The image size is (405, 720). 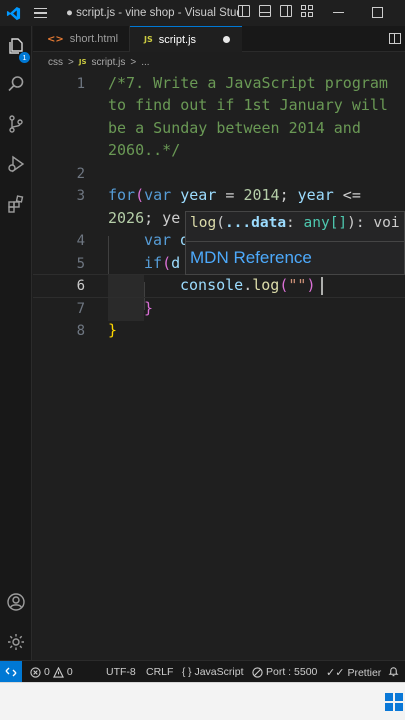 I want to click on code-line-8: }, so click(x=113, y=330).